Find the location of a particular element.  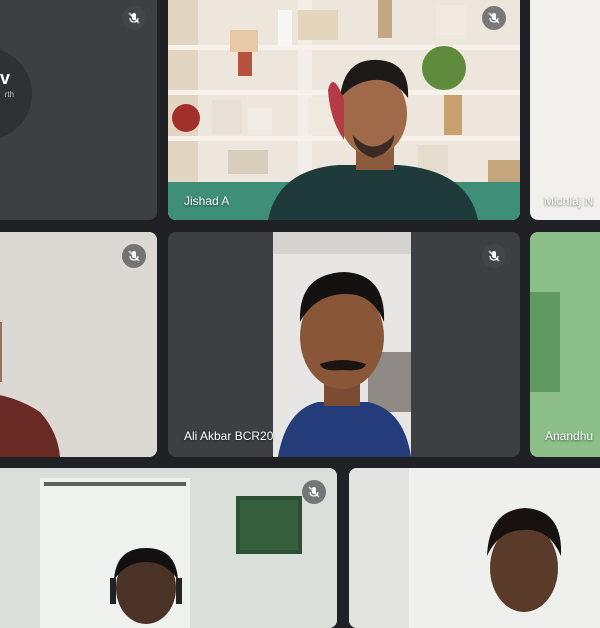

participant-tile: Michlaj N is located at coordinates (565, 110).